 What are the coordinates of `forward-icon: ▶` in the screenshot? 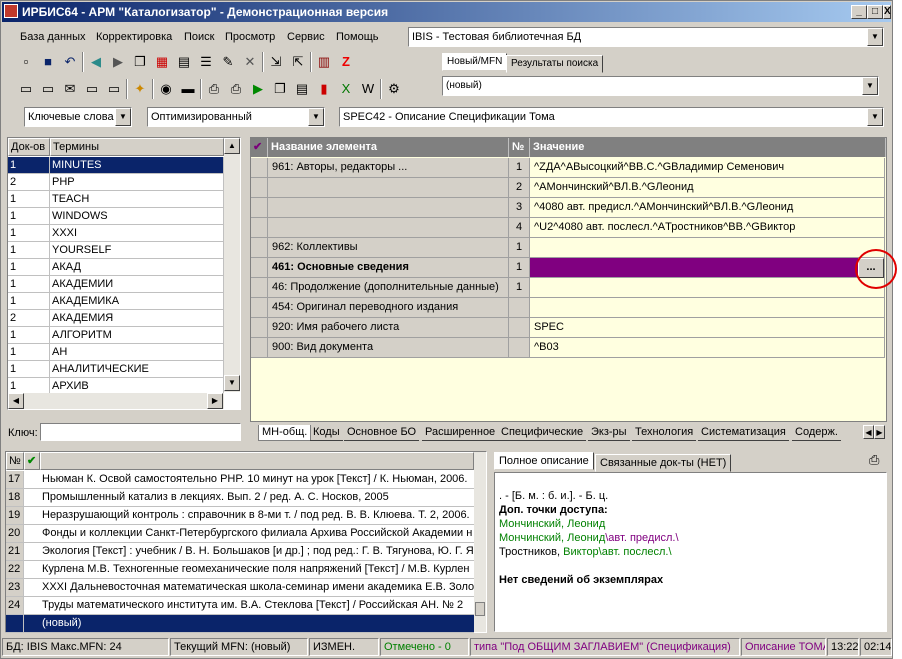 It's located at (118, 62).